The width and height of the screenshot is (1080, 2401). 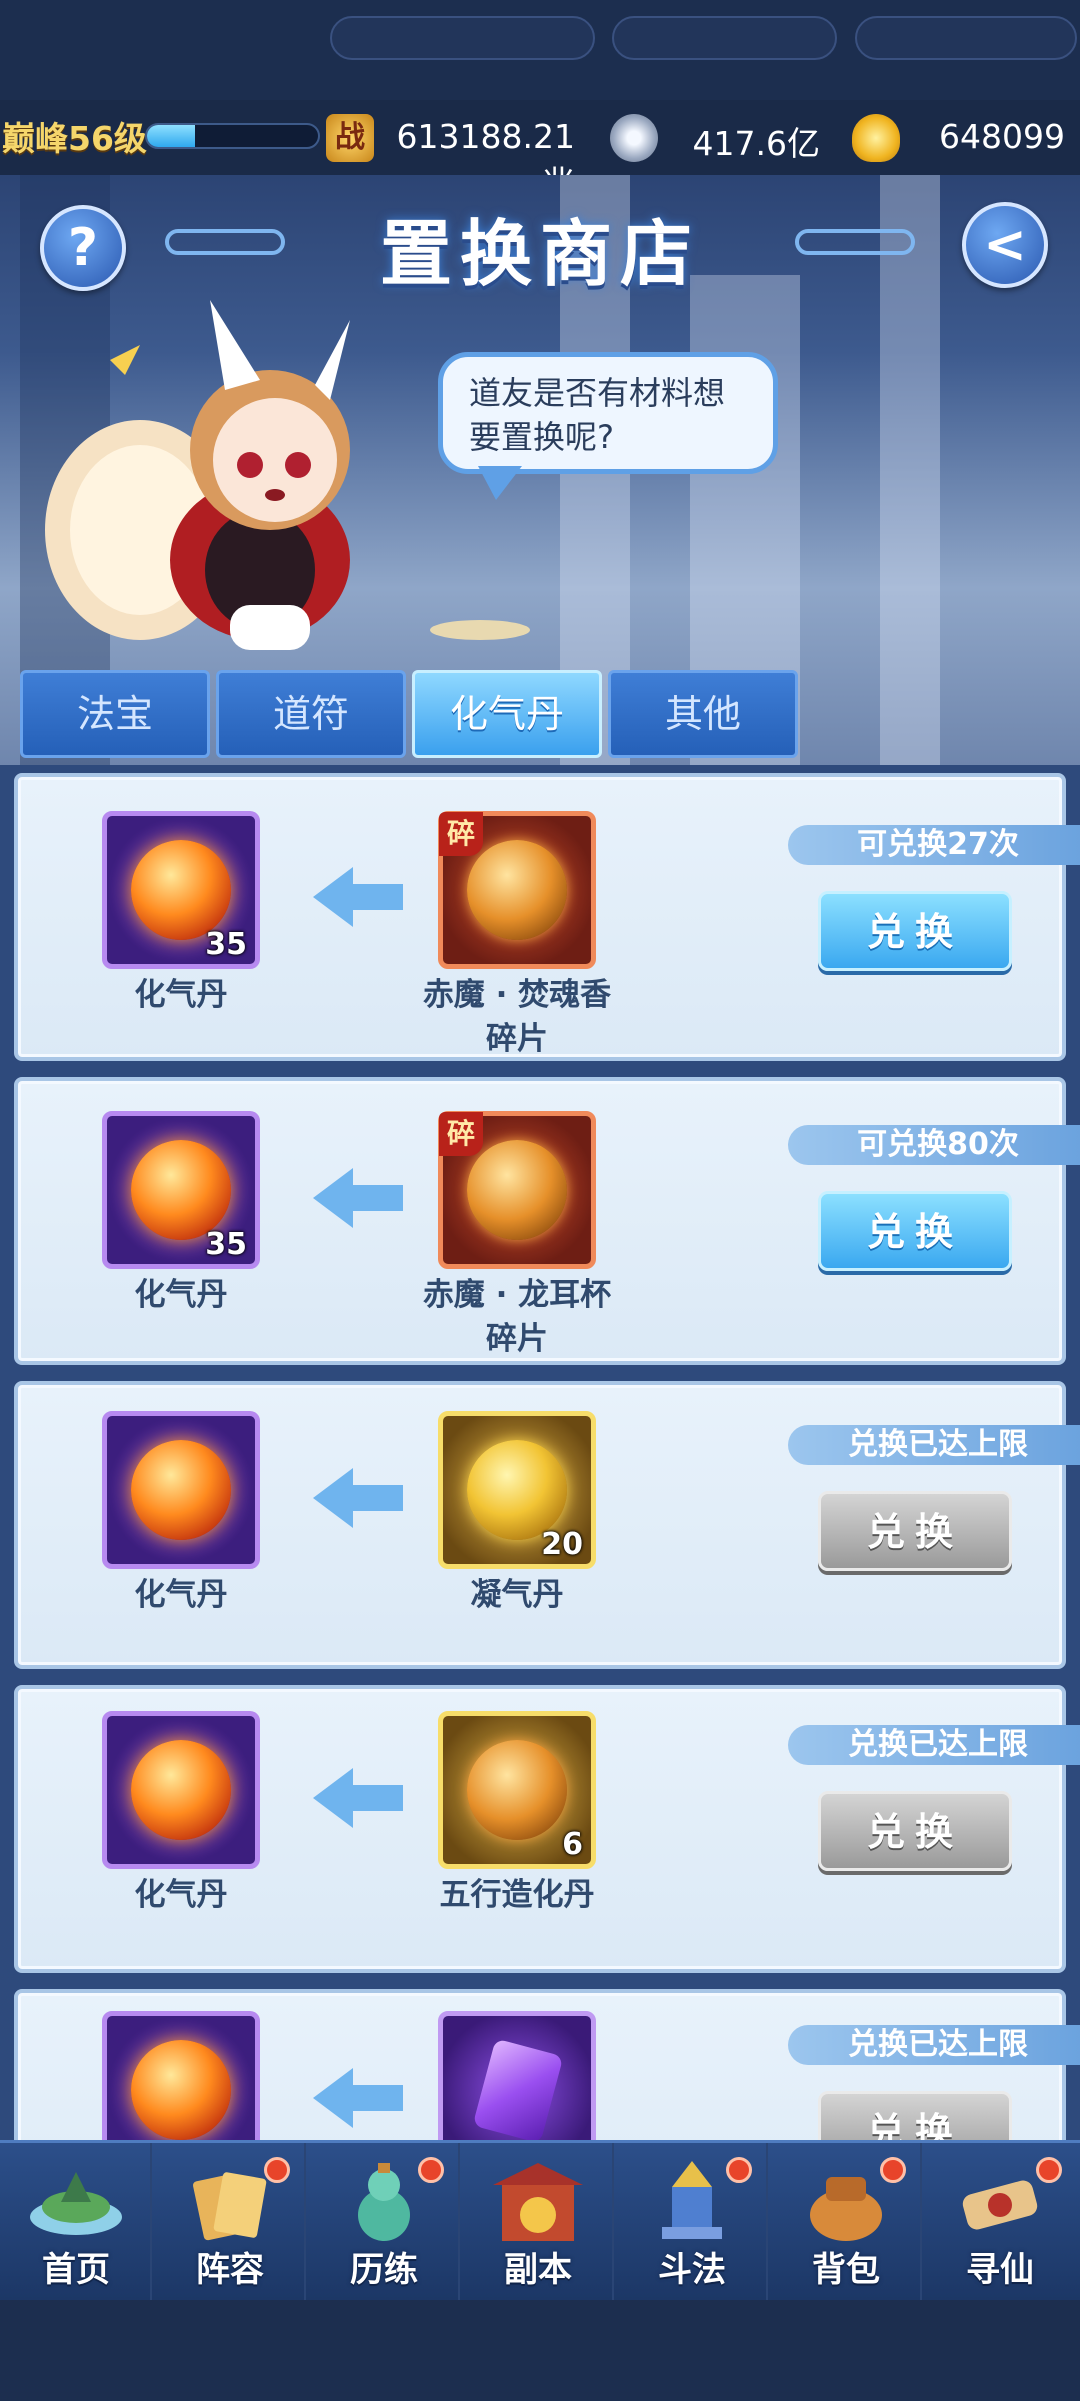 I want to click on tab-label: 道符, so click(x=310, y=714).